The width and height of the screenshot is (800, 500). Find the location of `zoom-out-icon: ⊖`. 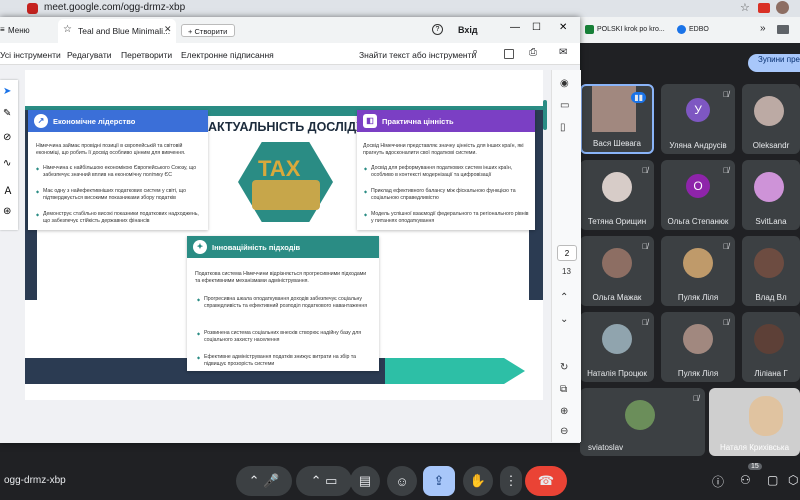

zoom-out-icon: ⊖ is located at coordinates (564, 431).